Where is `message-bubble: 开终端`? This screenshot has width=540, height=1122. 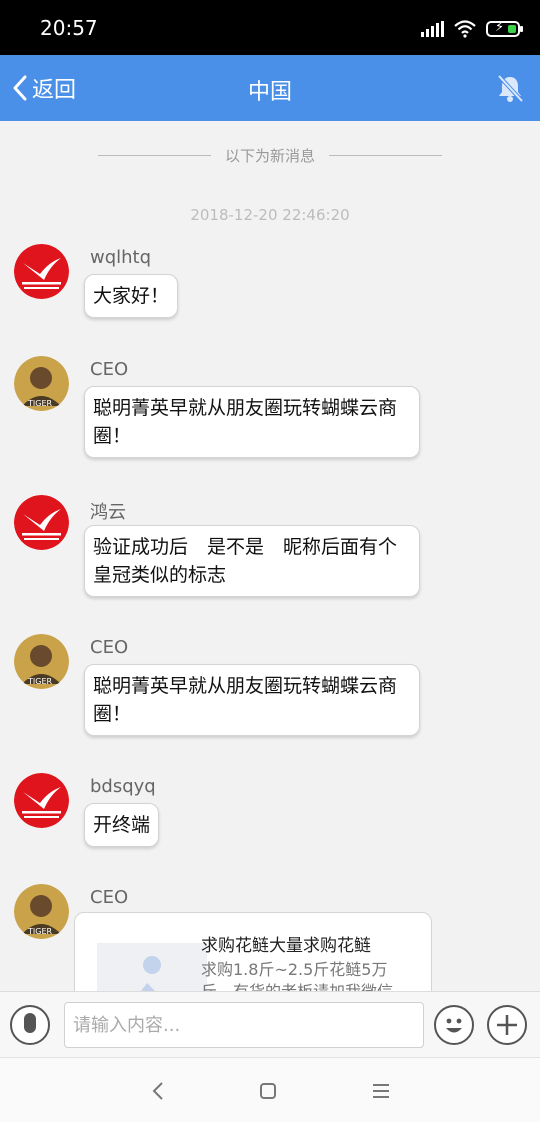
message-bubble: 开终端 is located at coordinates (122, 825).